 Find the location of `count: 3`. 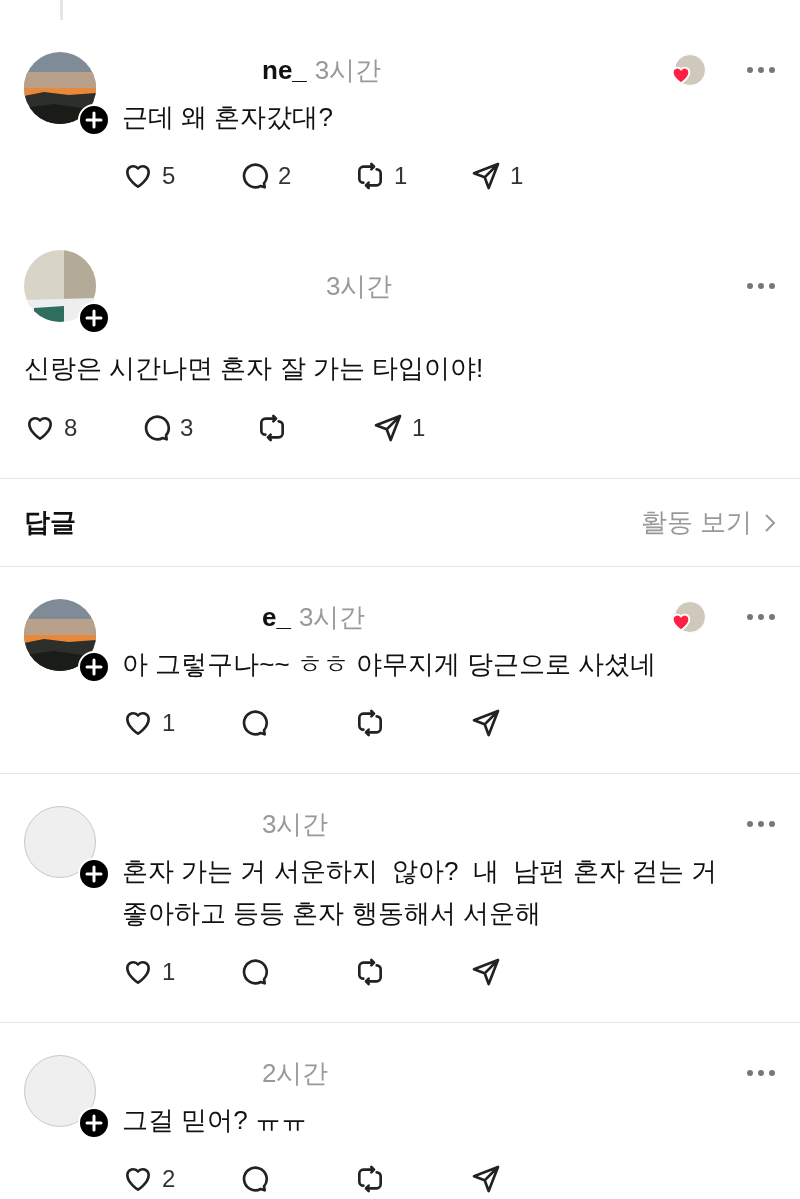

count: 3 is located at coordinates (187, 428).